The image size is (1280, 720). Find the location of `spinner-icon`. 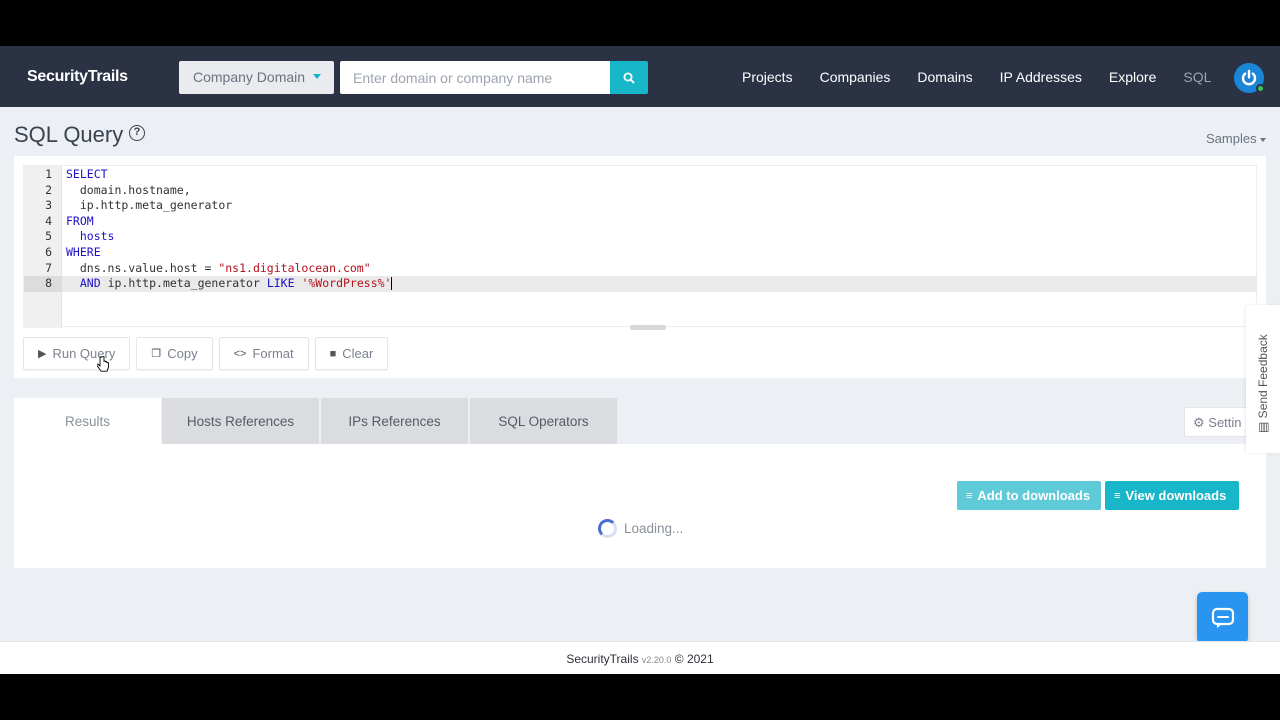

spinner-icon is located at coordinates (607, 528).